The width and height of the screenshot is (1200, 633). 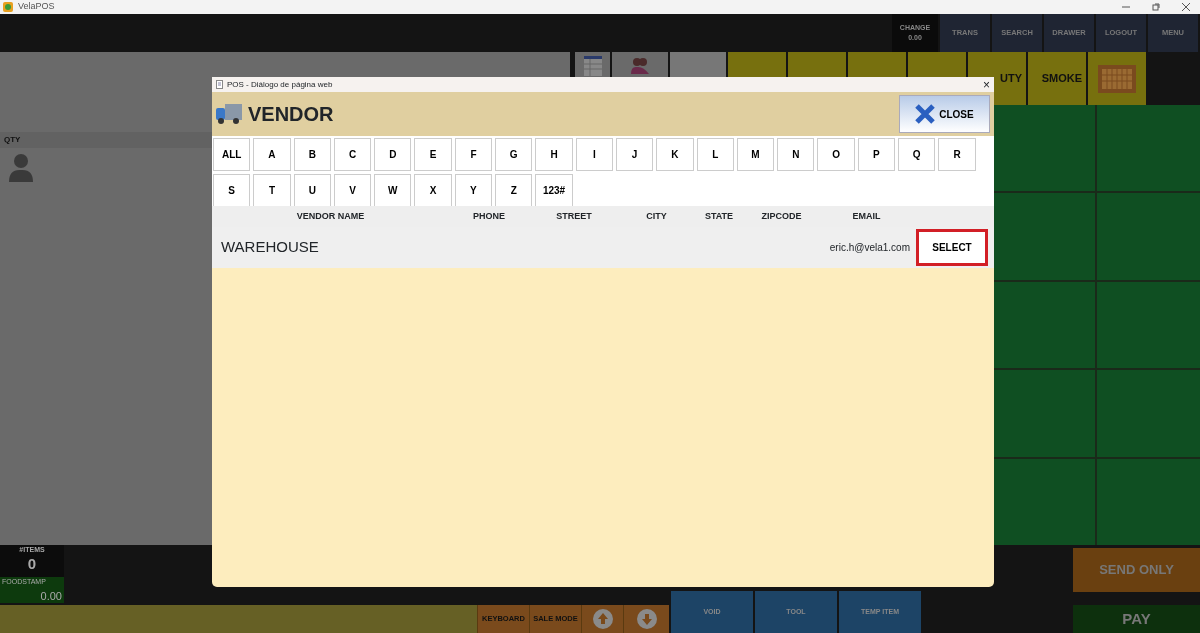 What do you see at coordinates (1156, 7) in the screenshot?
I see `restore-icon` at bounding box center [1156, 7].